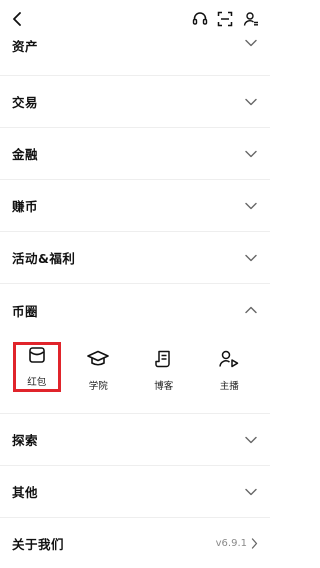  Describe the element at coordinates (135, 310) in the screenshot. I see `menu-row-crypto-circle: 币圈` at that location.